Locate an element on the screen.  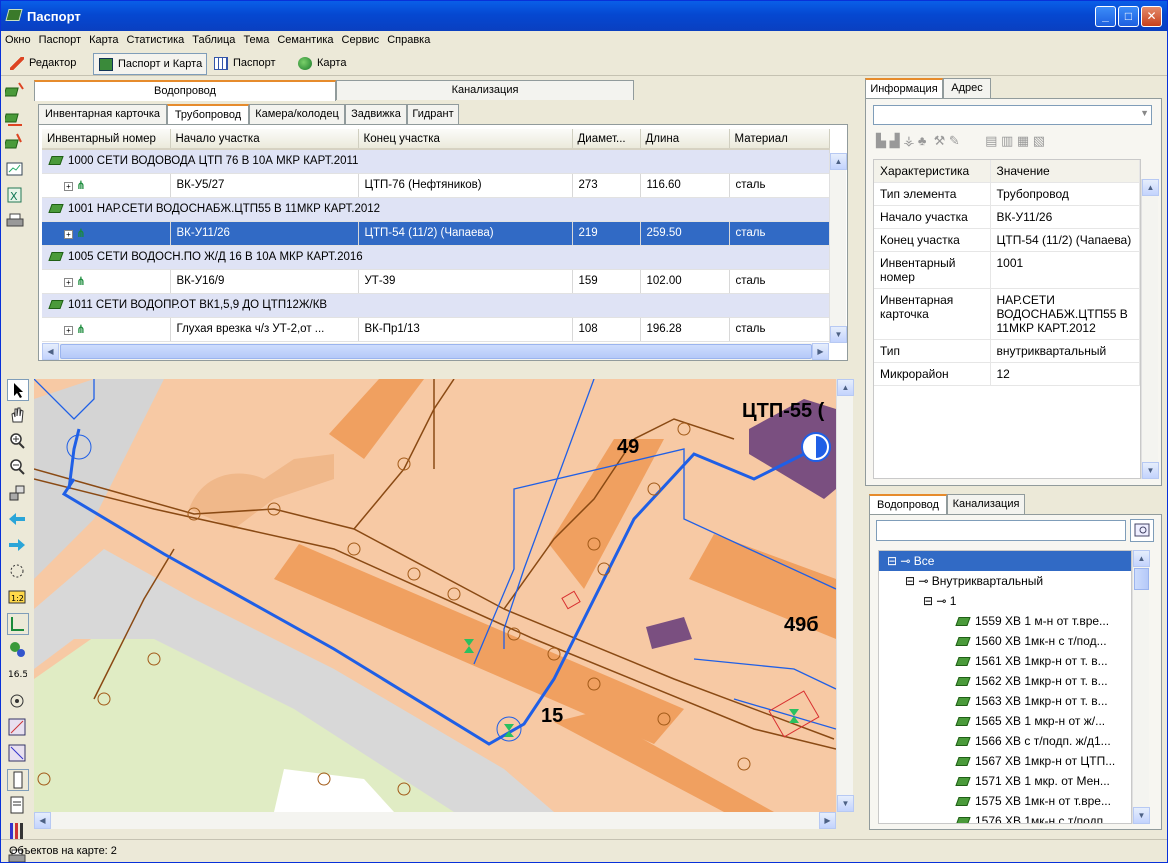
grid-vscroll: ▲ ▼ is located at coordinates (838, 248).